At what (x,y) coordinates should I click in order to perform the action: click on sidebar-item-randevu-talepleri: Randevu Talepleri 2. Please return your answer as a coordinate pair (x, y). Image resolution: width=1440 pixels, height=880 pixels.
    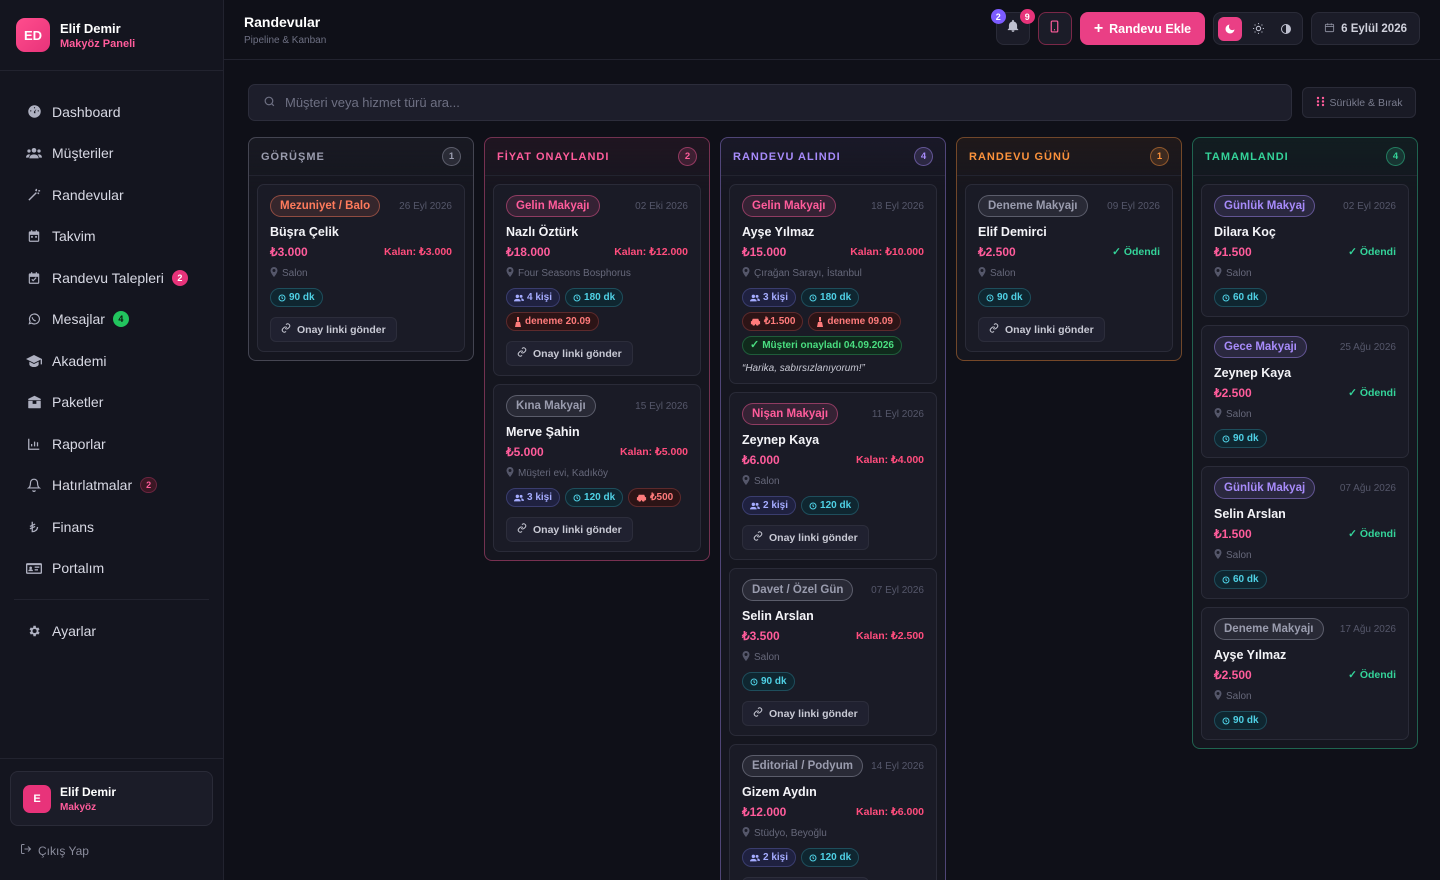
    Looking at the image, I should click on (111, 278).